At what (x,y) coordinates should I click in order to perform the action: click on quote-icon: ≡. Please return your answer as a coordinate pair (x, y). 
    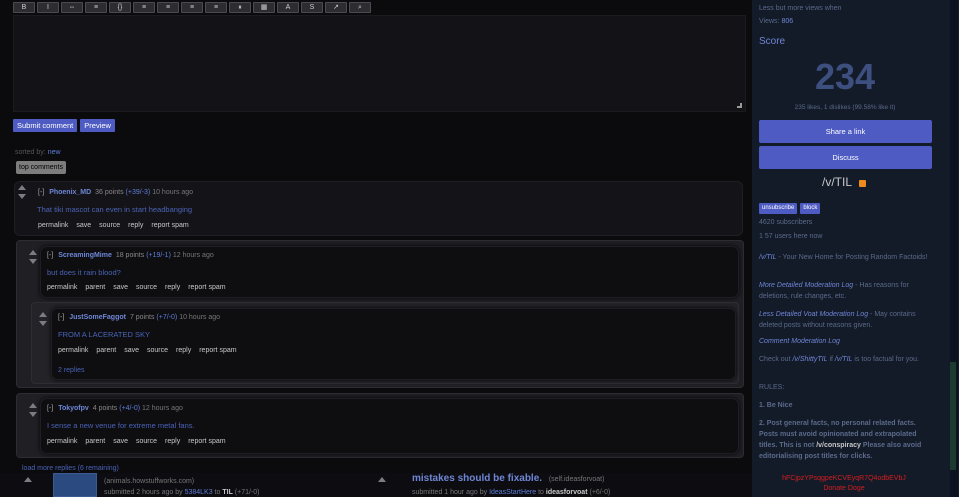
    Looking at the image, I should click on (96, 7).